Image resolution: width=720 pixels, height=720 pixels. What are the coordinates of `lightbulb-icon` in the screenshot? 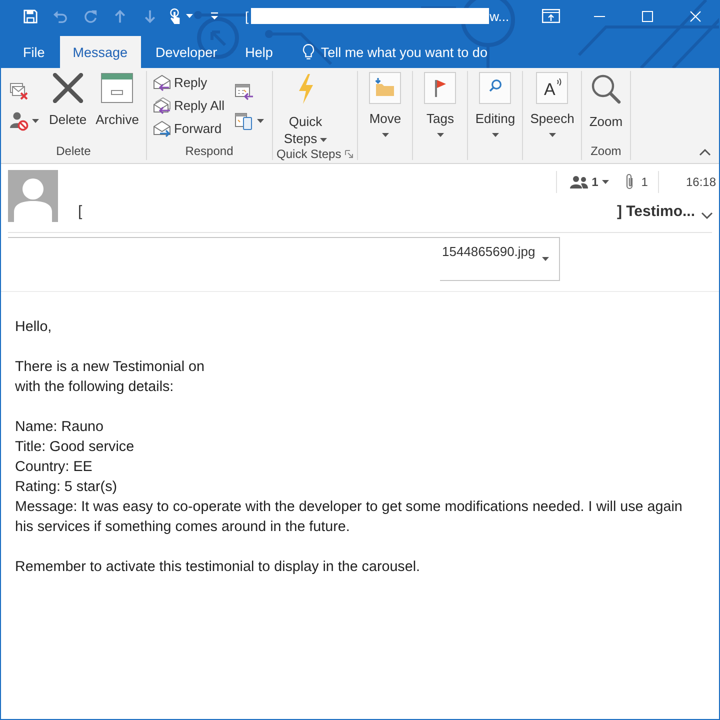 It's located at (308, 52).